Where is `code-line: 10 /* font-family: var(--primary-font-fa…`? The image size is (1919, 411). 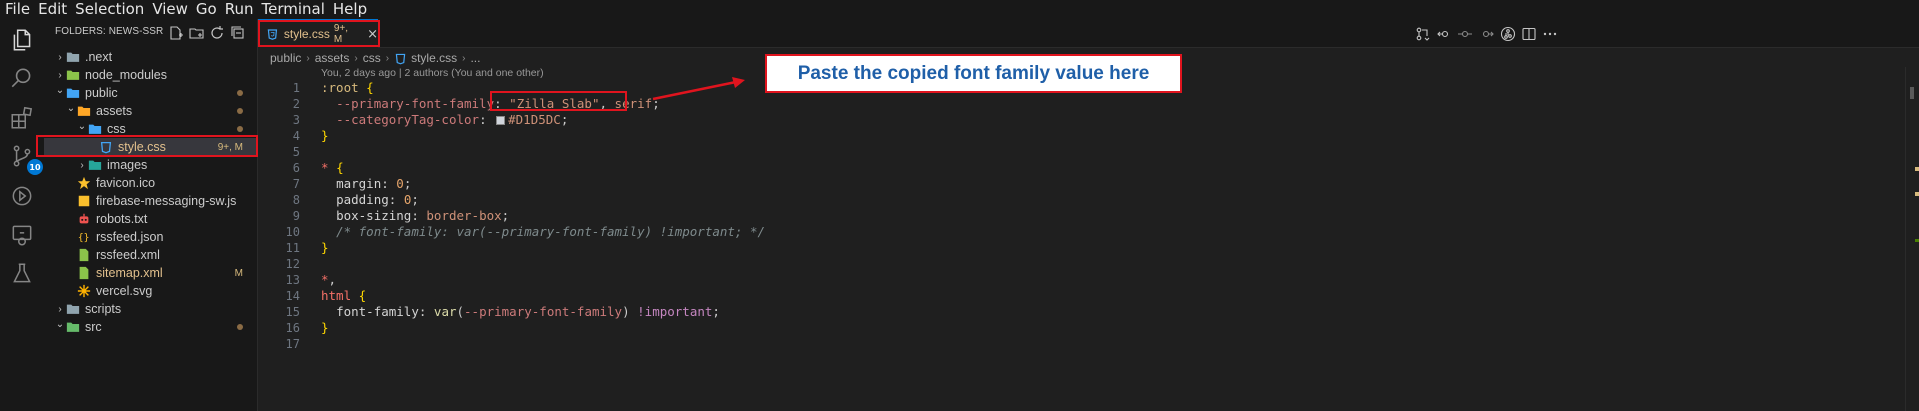
code-line: 10 /* font-family: var(--primary-font-fa… is located at coordinates (1088, 232).